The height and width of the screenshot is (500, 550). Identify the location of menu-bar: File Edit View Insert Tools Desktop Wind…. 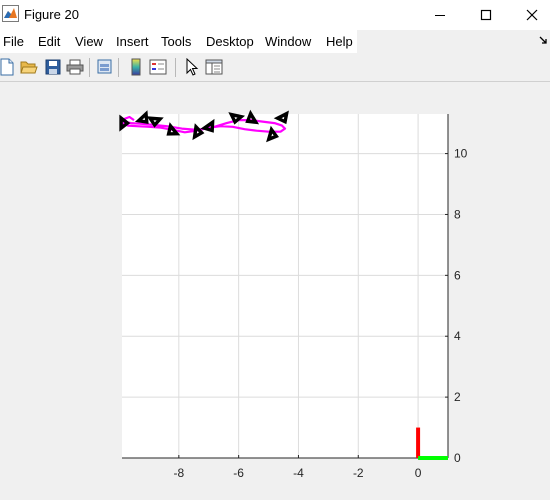
(275, 41).